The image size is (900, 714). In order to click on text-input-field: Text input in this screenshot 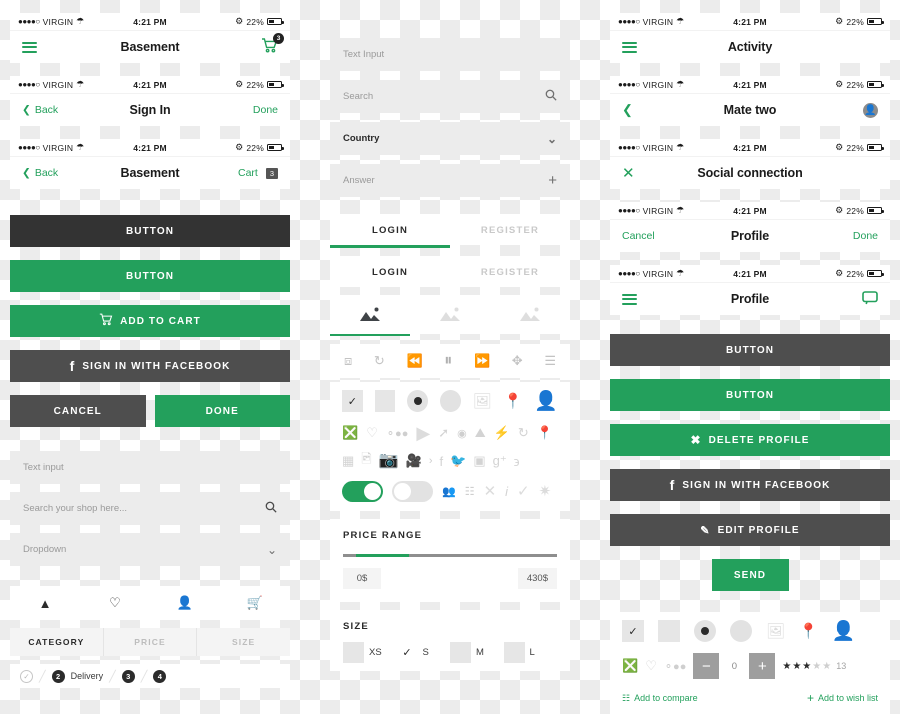, I will do `click(150, 467)`.